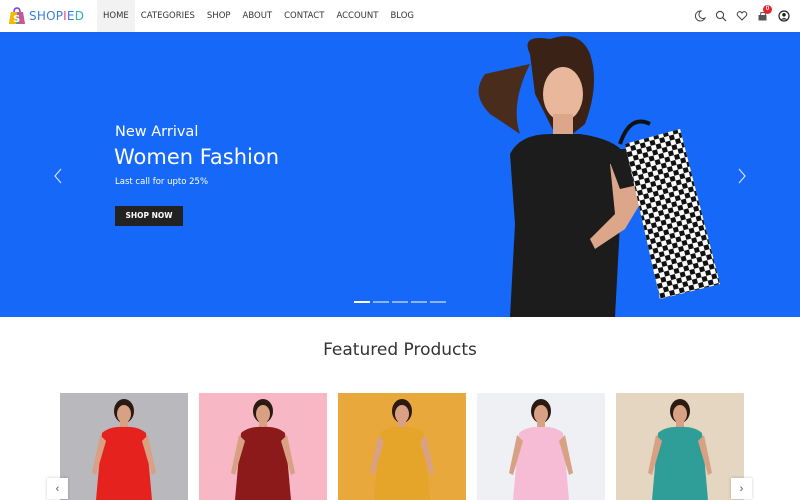  Describe the element at coordinates (219, 16) in the screenshot. I see `nav-shop: SHOP` at that location.